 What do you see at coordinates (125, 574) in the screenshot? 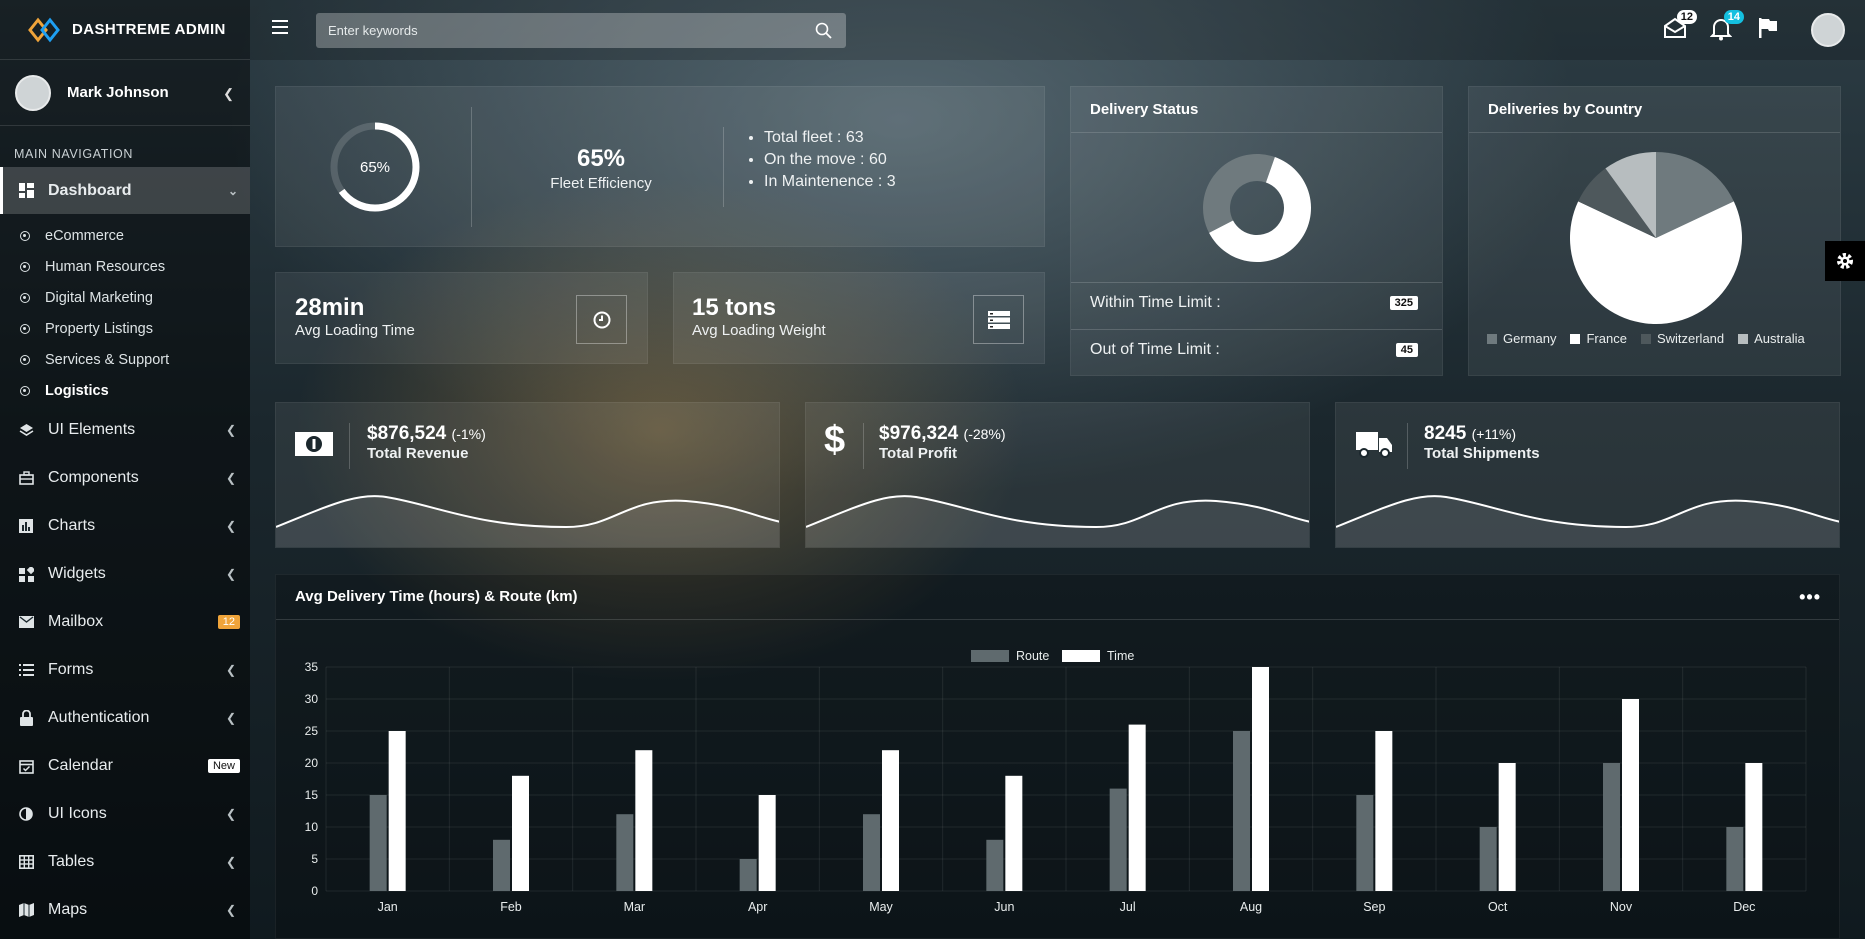
I see `sidebar-item-widgets: Widgets ❮` at bounding box center [125, 574].